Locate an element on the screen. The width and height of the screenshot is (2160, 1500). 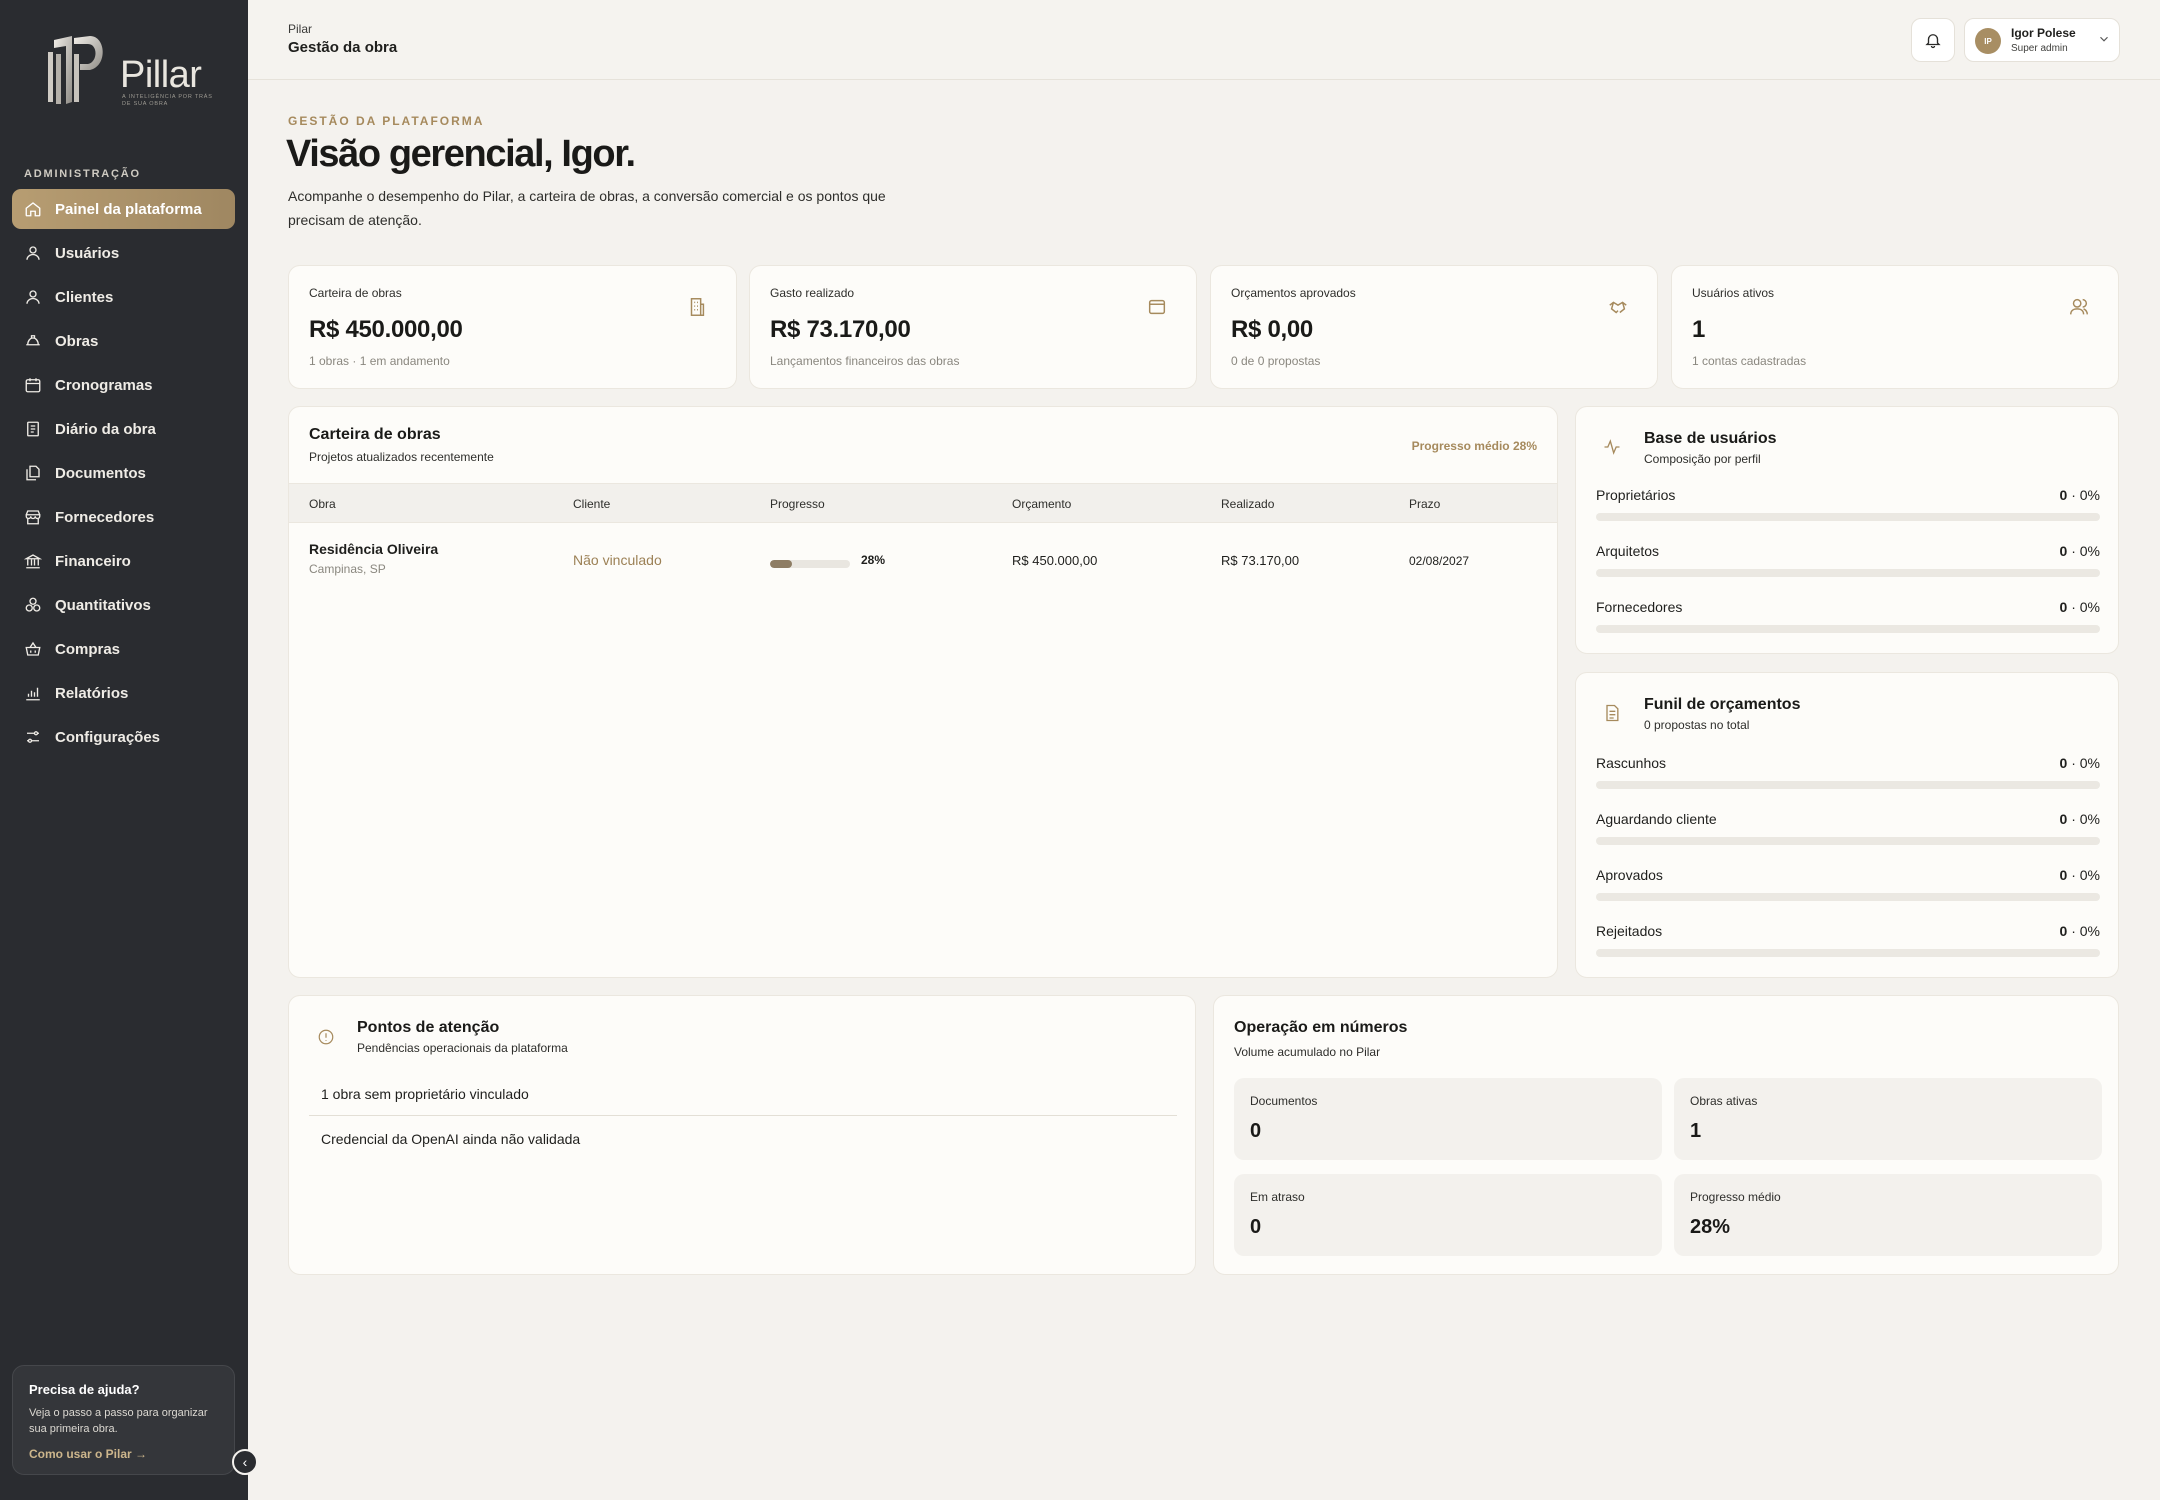
attention-item: Credencial da OpenAI ainda não validada is located at coordinates (450, 1139).